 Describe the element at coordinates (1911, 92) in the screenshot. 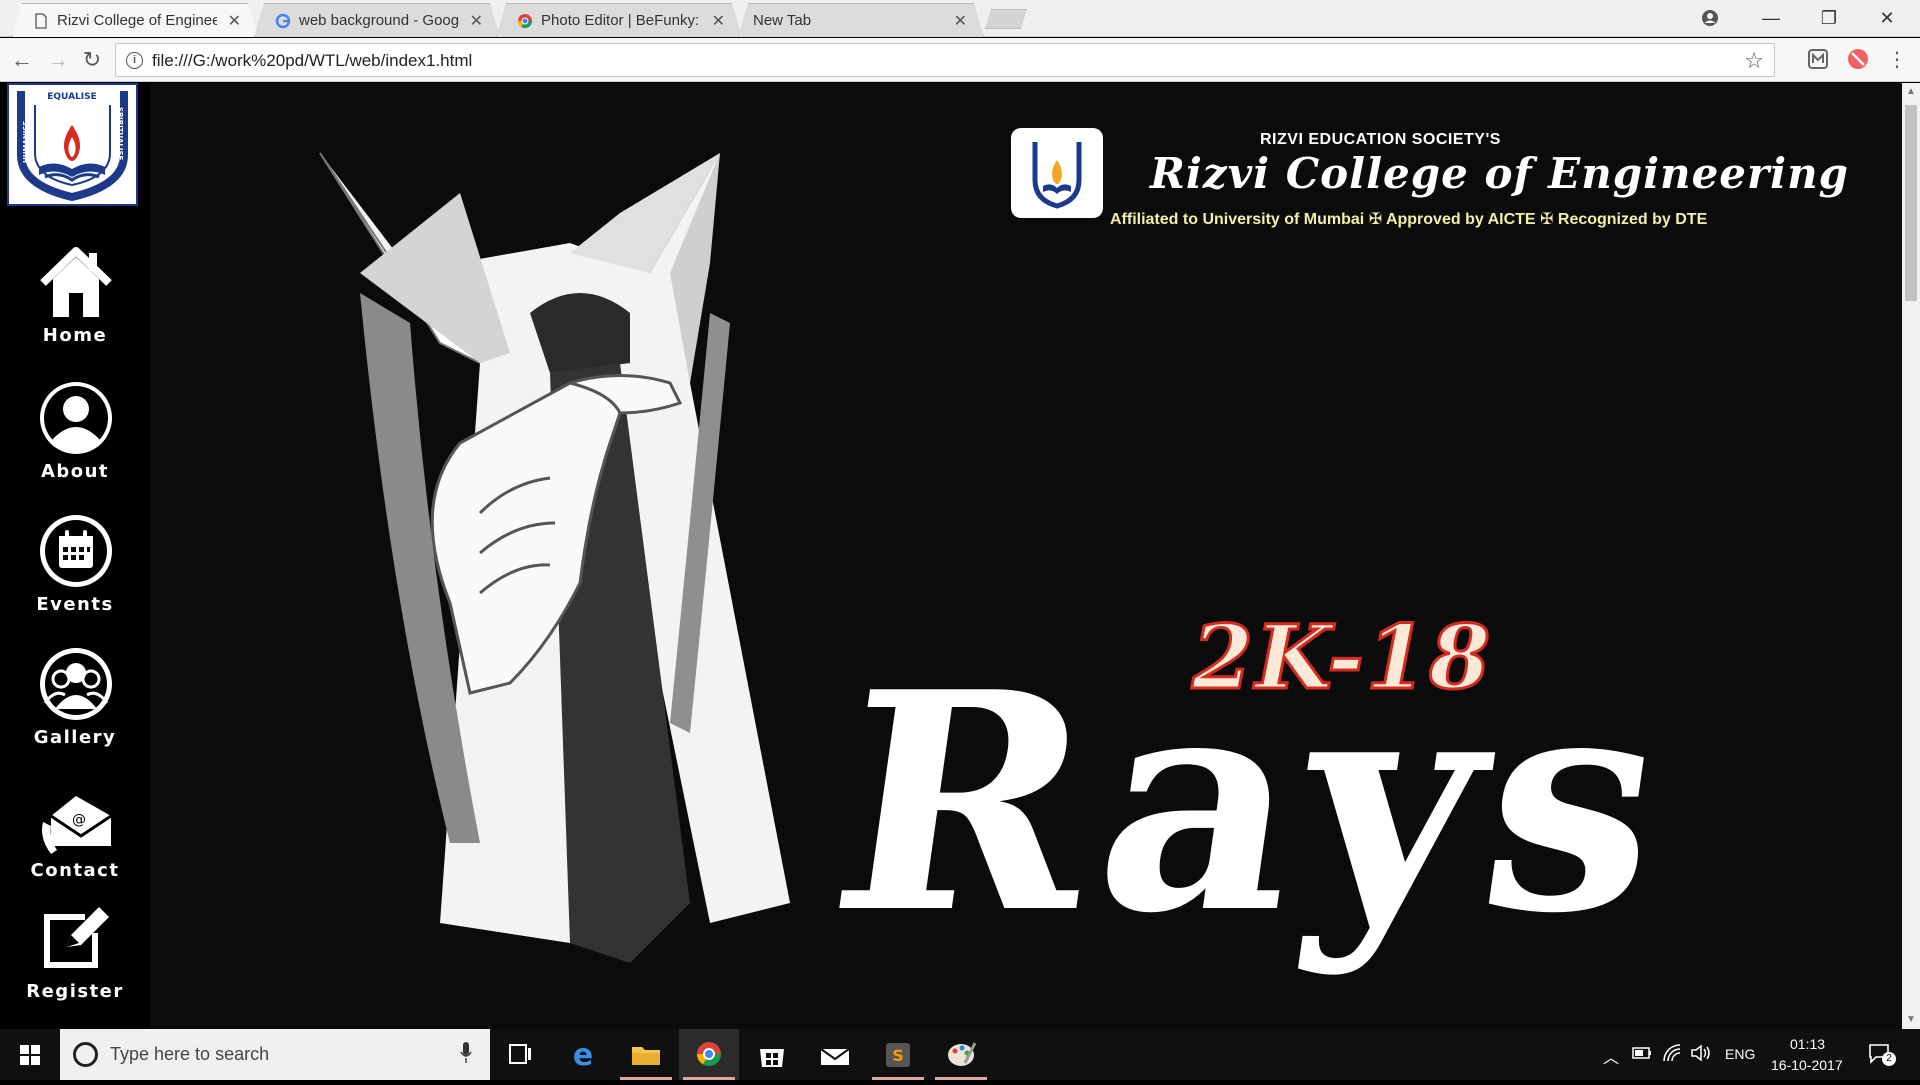

I see `scroll-up-icon: ▲` at that location.